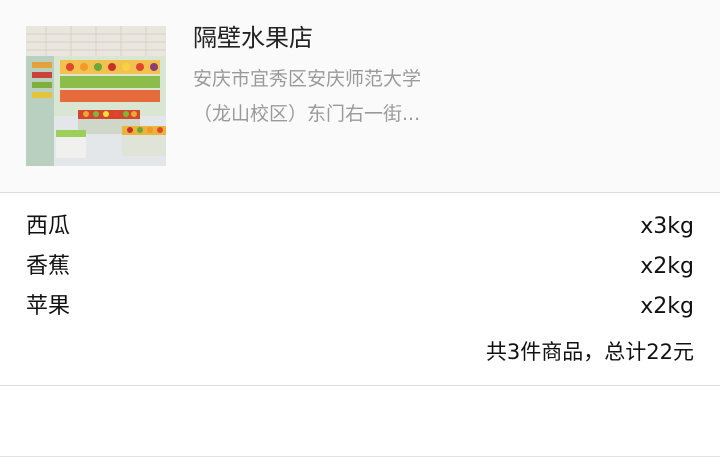  What do you see at coordinates (48, 226) in the screenshot?
I see `item-name: 西瓜` at bounding box center [48, 226].